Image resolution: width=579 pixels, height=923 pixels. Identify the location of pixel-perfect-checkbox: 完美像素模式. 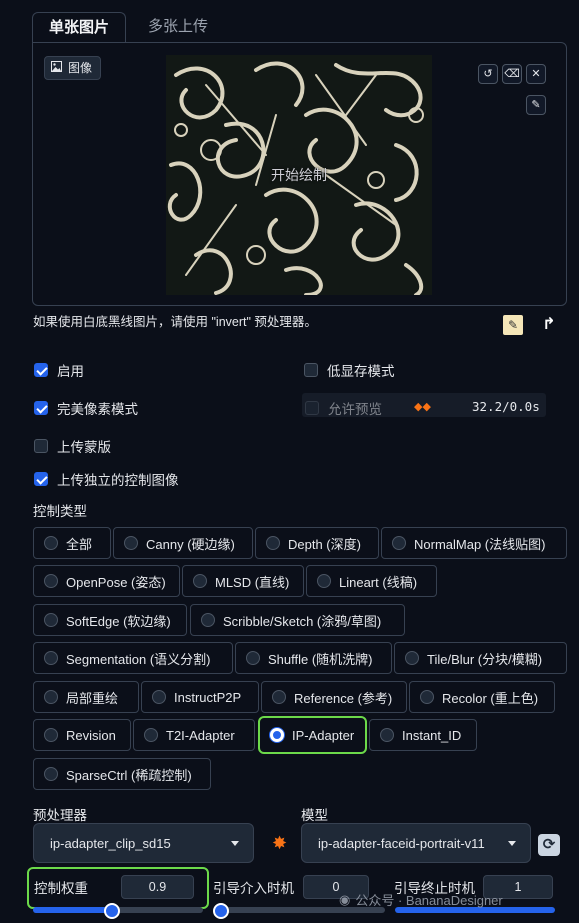
(86, 408).